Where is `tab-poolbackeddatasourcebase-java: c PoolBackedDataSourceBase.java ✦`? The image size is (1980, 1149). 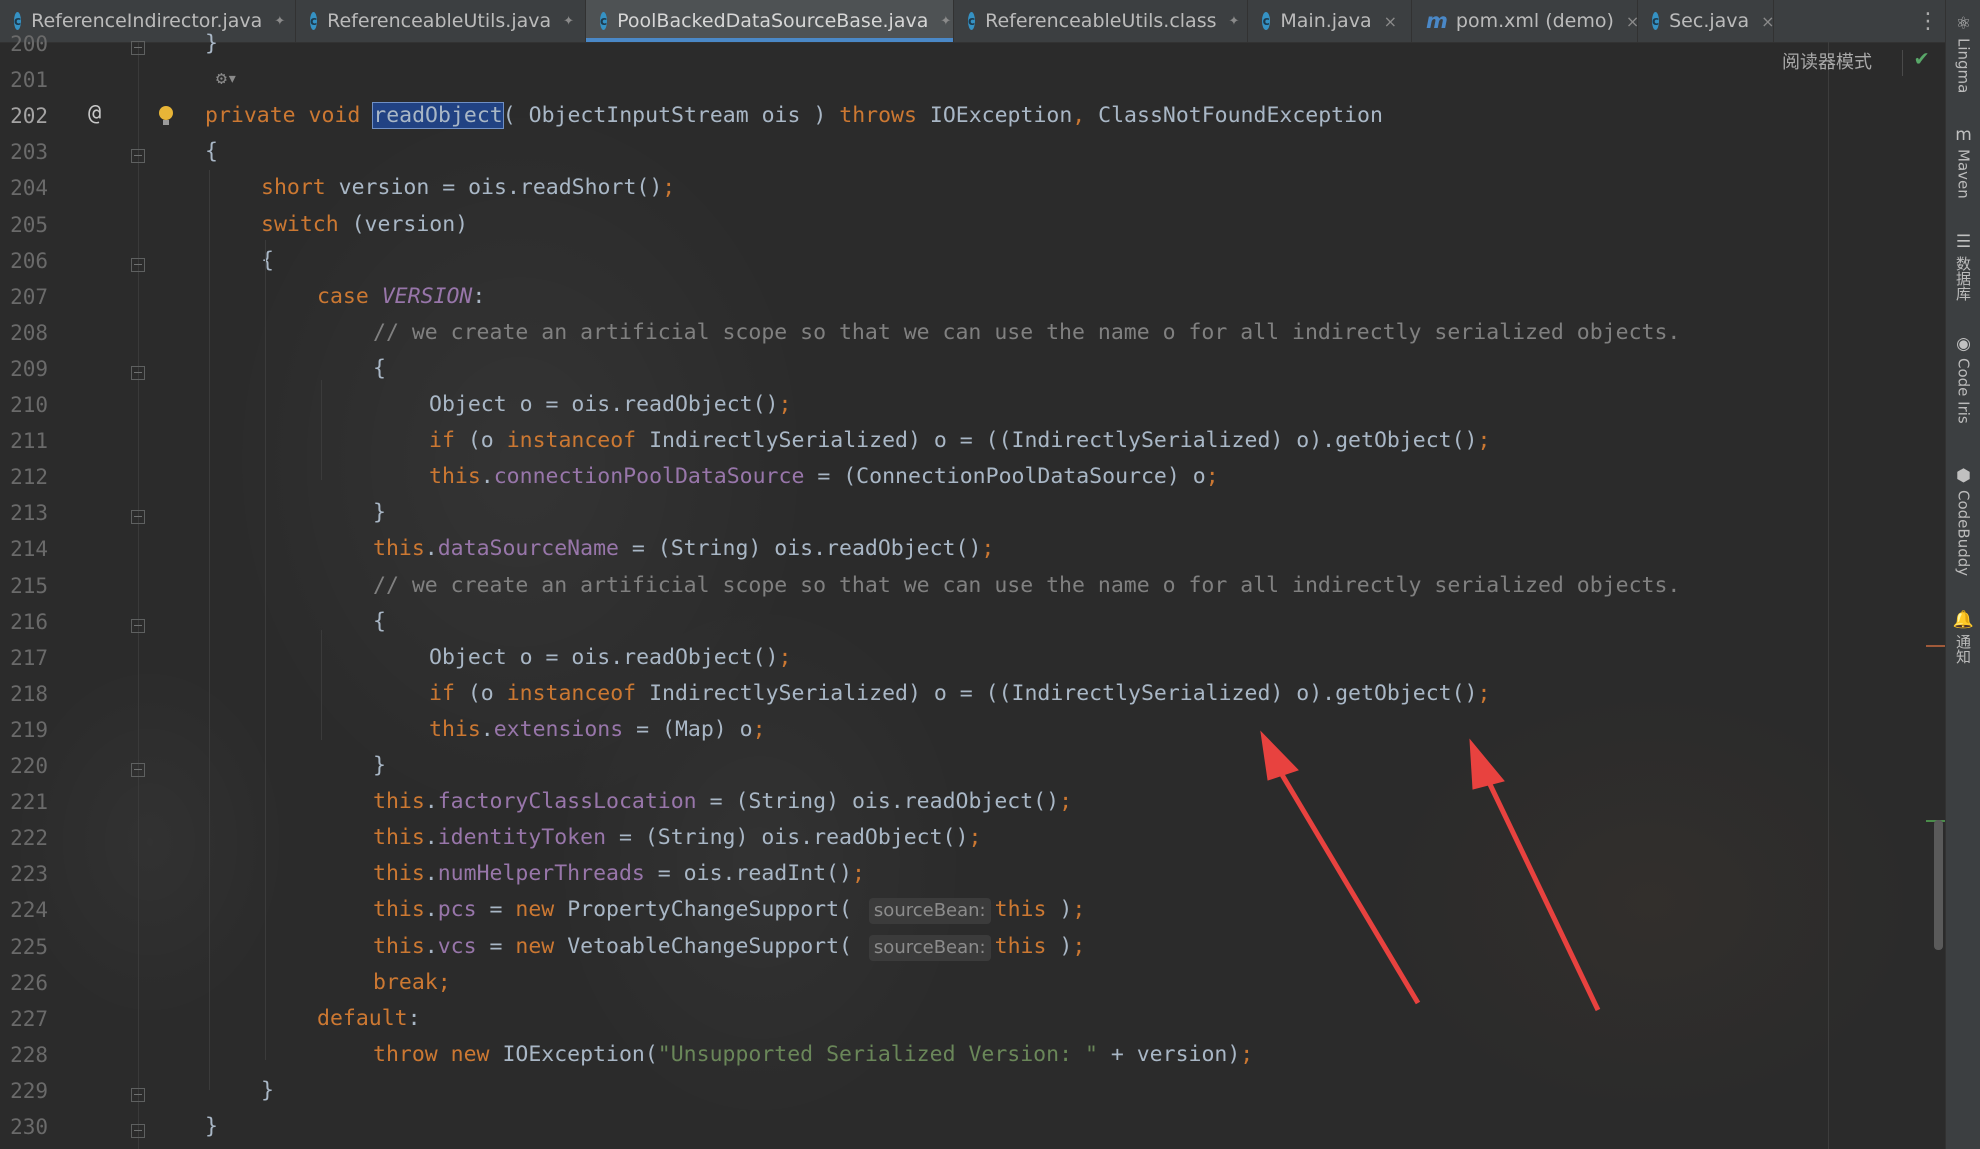 tab-poolbackeddatasourcebase-java: c PoolBackedDataSourceBase.java ✦ is located at coordinates (770, 21).